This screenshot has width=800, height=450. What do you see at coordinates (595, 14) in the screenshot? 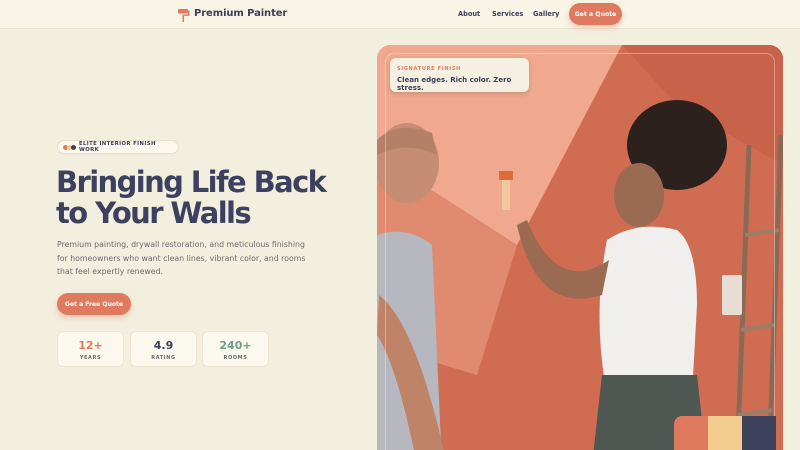
I see `get-quote-button: Get a Quote` at bounding box center [595, 14].